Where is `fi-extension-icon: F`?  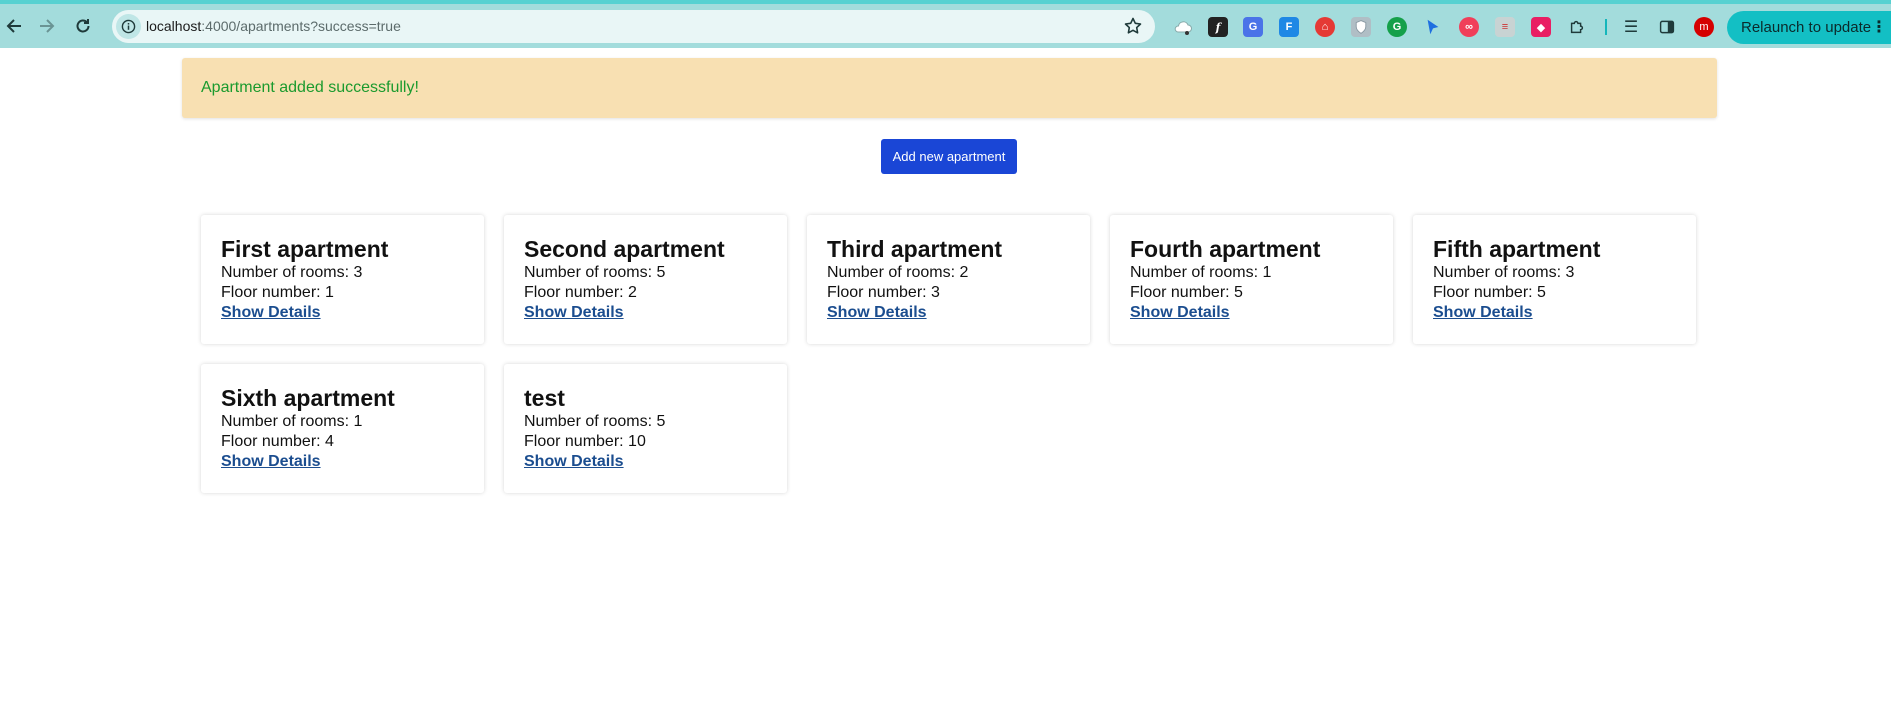
fi-extension-icon: F is located at coordinates (1289, 27).